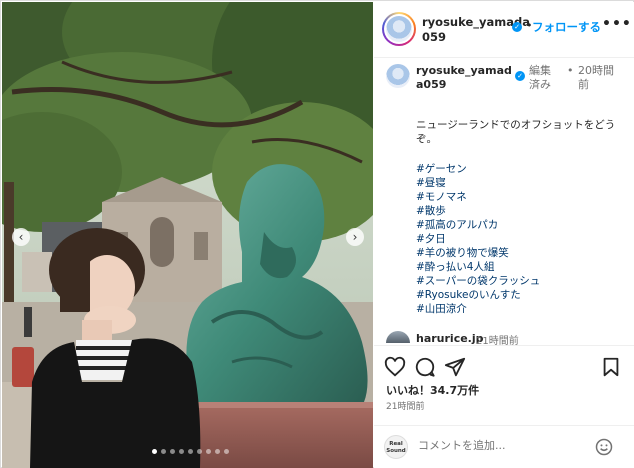 The height and width of the screenshot is (468, 634). Describe the element at coordinates (450, 338) in the screenshot. I see `commenter-username: harurice.jp` at that location.